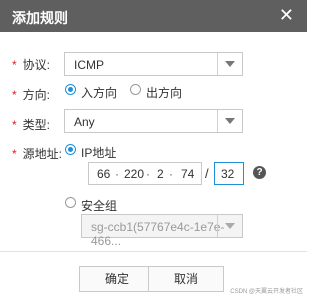 This screenshot has height=301, width=320. What do you see at coordinates (103, 174) in the screenshot?
I see `ip-octet-1: 66` at bounding box center [103, 174].